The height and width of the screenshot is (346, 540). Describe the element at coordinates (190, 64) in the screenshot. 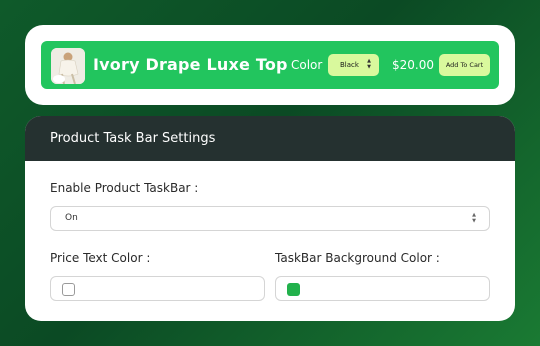

I see `product-title: Ivory Drape Luxe Top` at that location.